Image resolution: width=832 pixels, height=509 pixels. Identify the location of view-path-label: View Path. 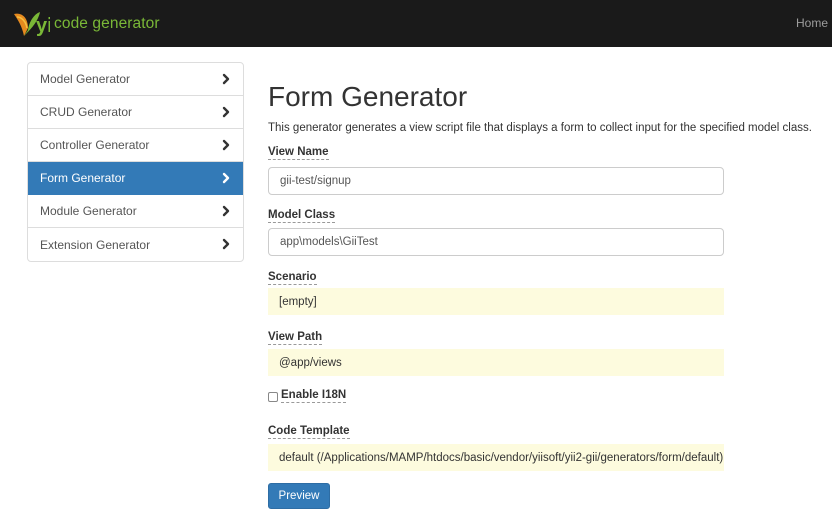
(295, 338).